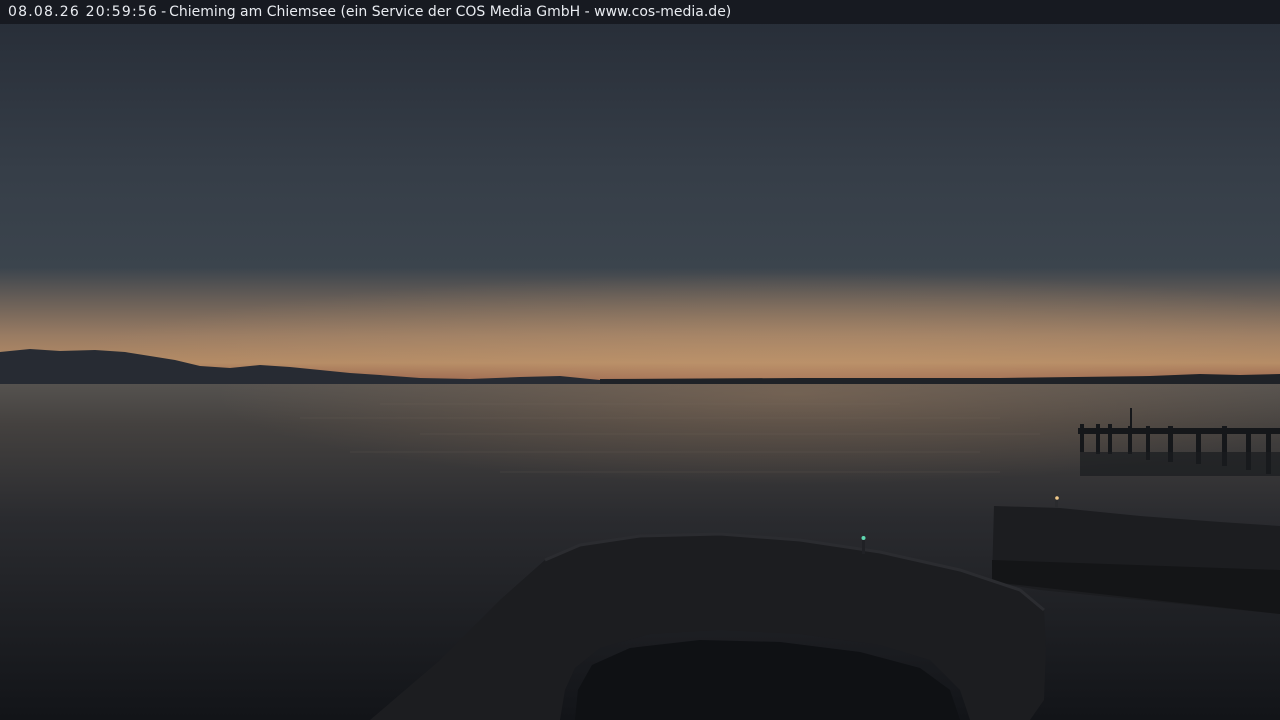  Describe the element at coordinates (863, 538) in the screenshot. I see `green-marker-light` at that location.